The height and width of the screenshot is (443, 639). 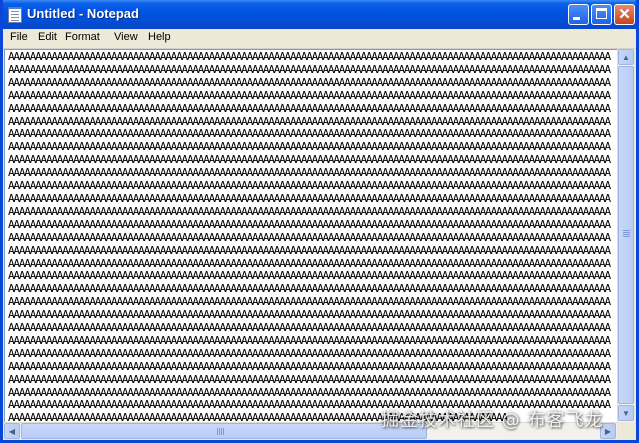 I want to click on maximize-button, so click(x=601, y=14).